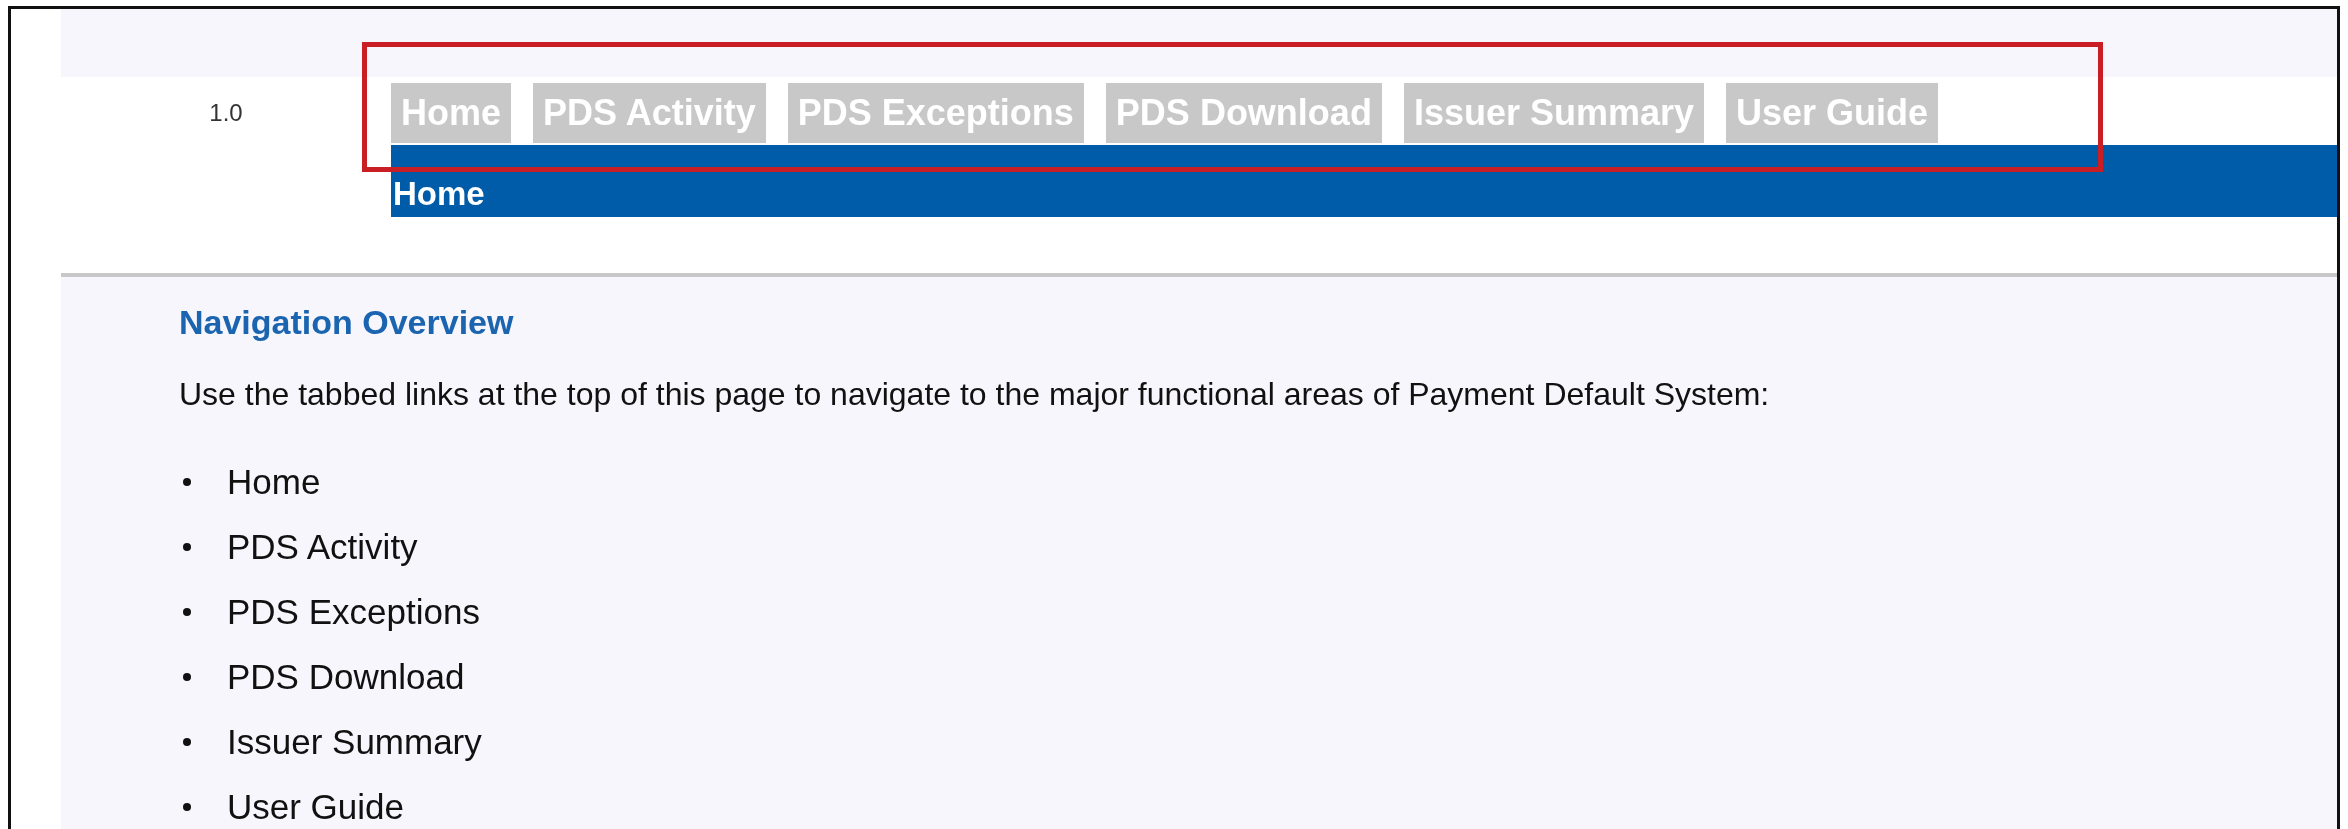  What do you see at coordinates (439, 194) in the screenshot?
I see `page-title: Home` at bounding box center [439, 194].